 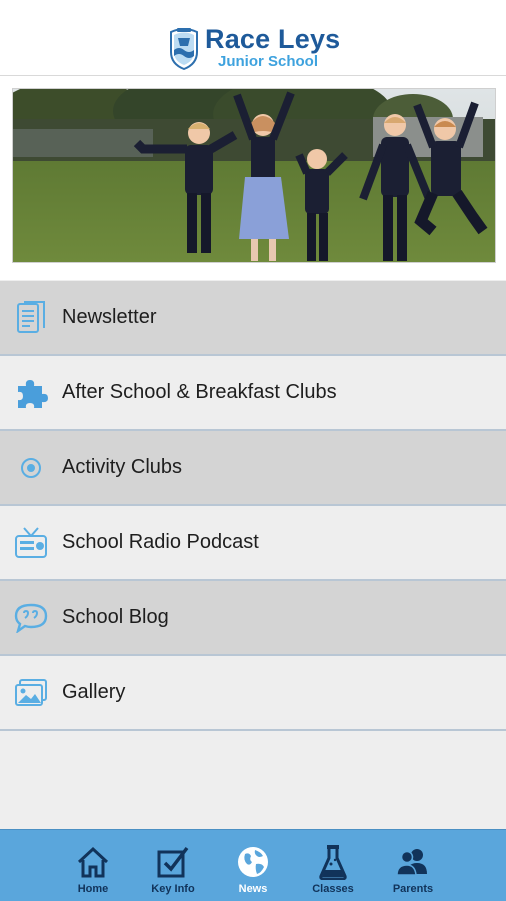 I want to click on document-icon, so click(x=31, y=317).